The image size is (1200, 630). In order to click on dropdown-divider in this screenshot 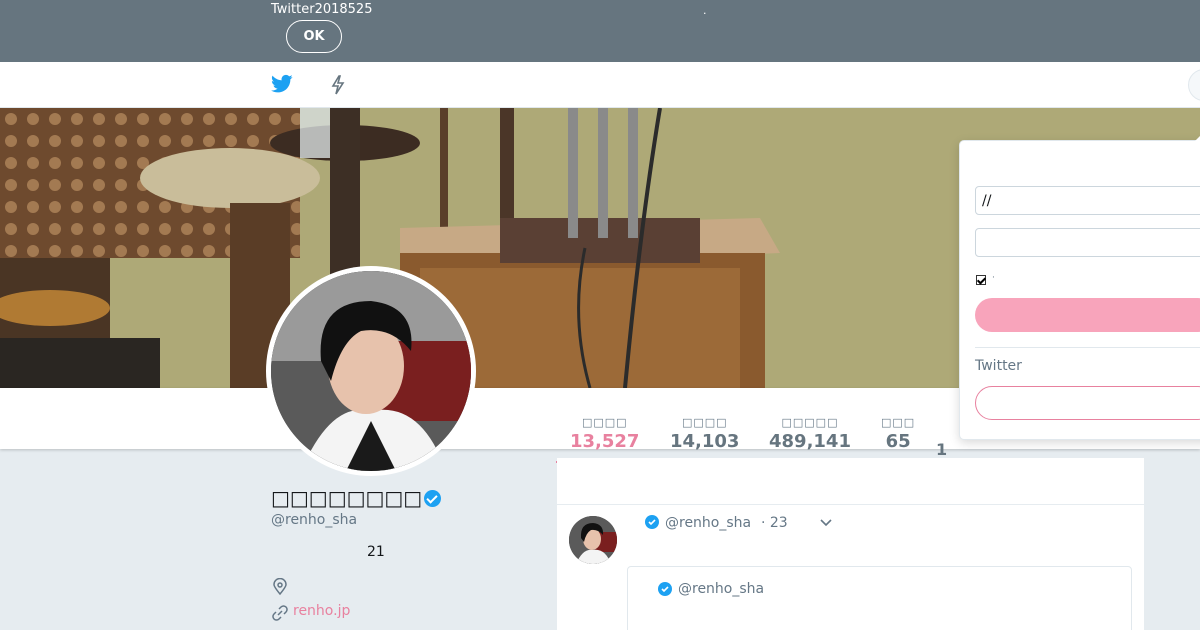, I will do `click(1087, 347)`.